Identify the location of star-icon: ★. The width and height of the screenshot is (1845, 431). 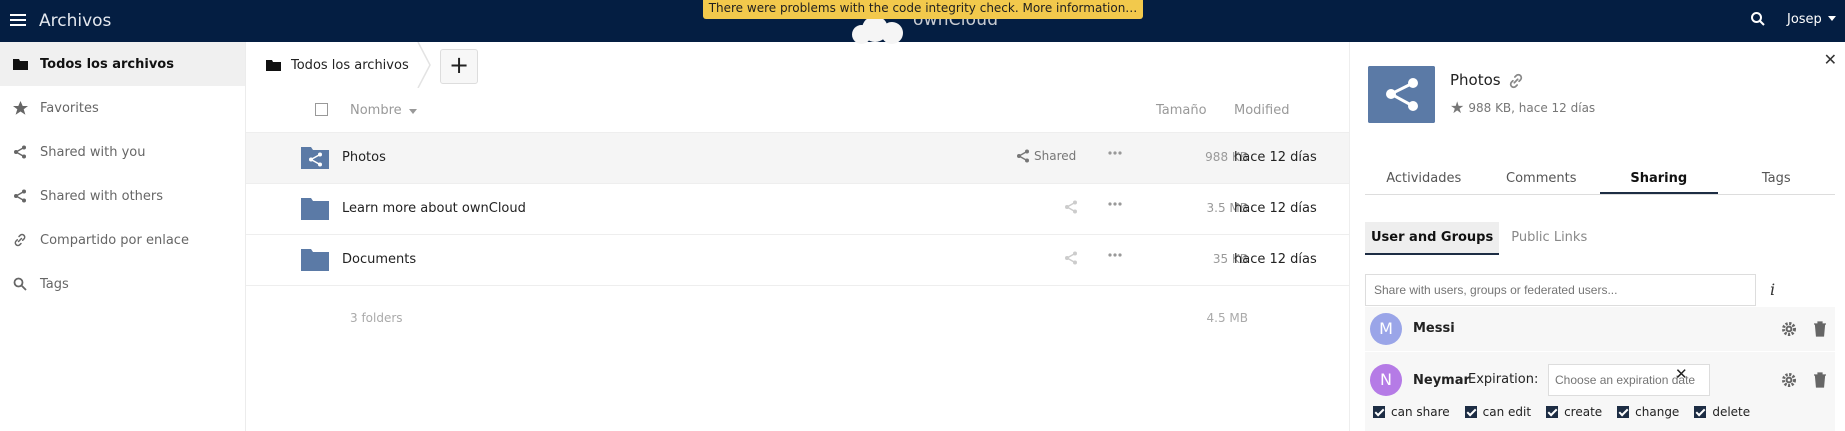
(1457, 107).